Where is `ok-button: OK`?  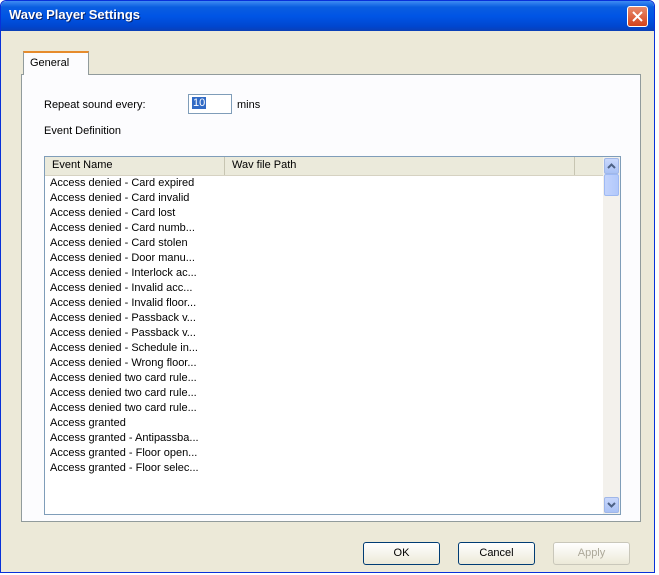 ok-button: OK is located at coordinates (401, 553).